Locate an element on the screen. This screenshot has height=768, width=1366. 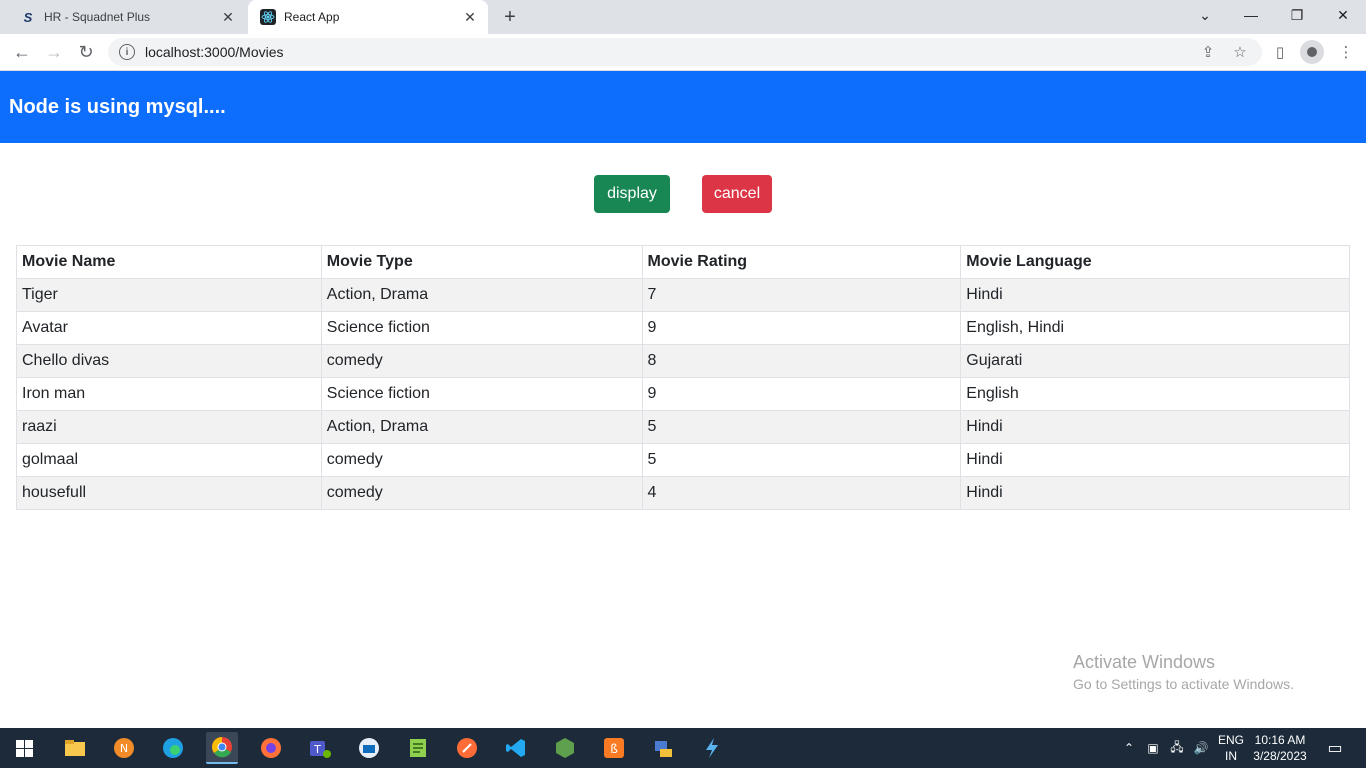
firefox-icon is located at coordinates (271, 748).